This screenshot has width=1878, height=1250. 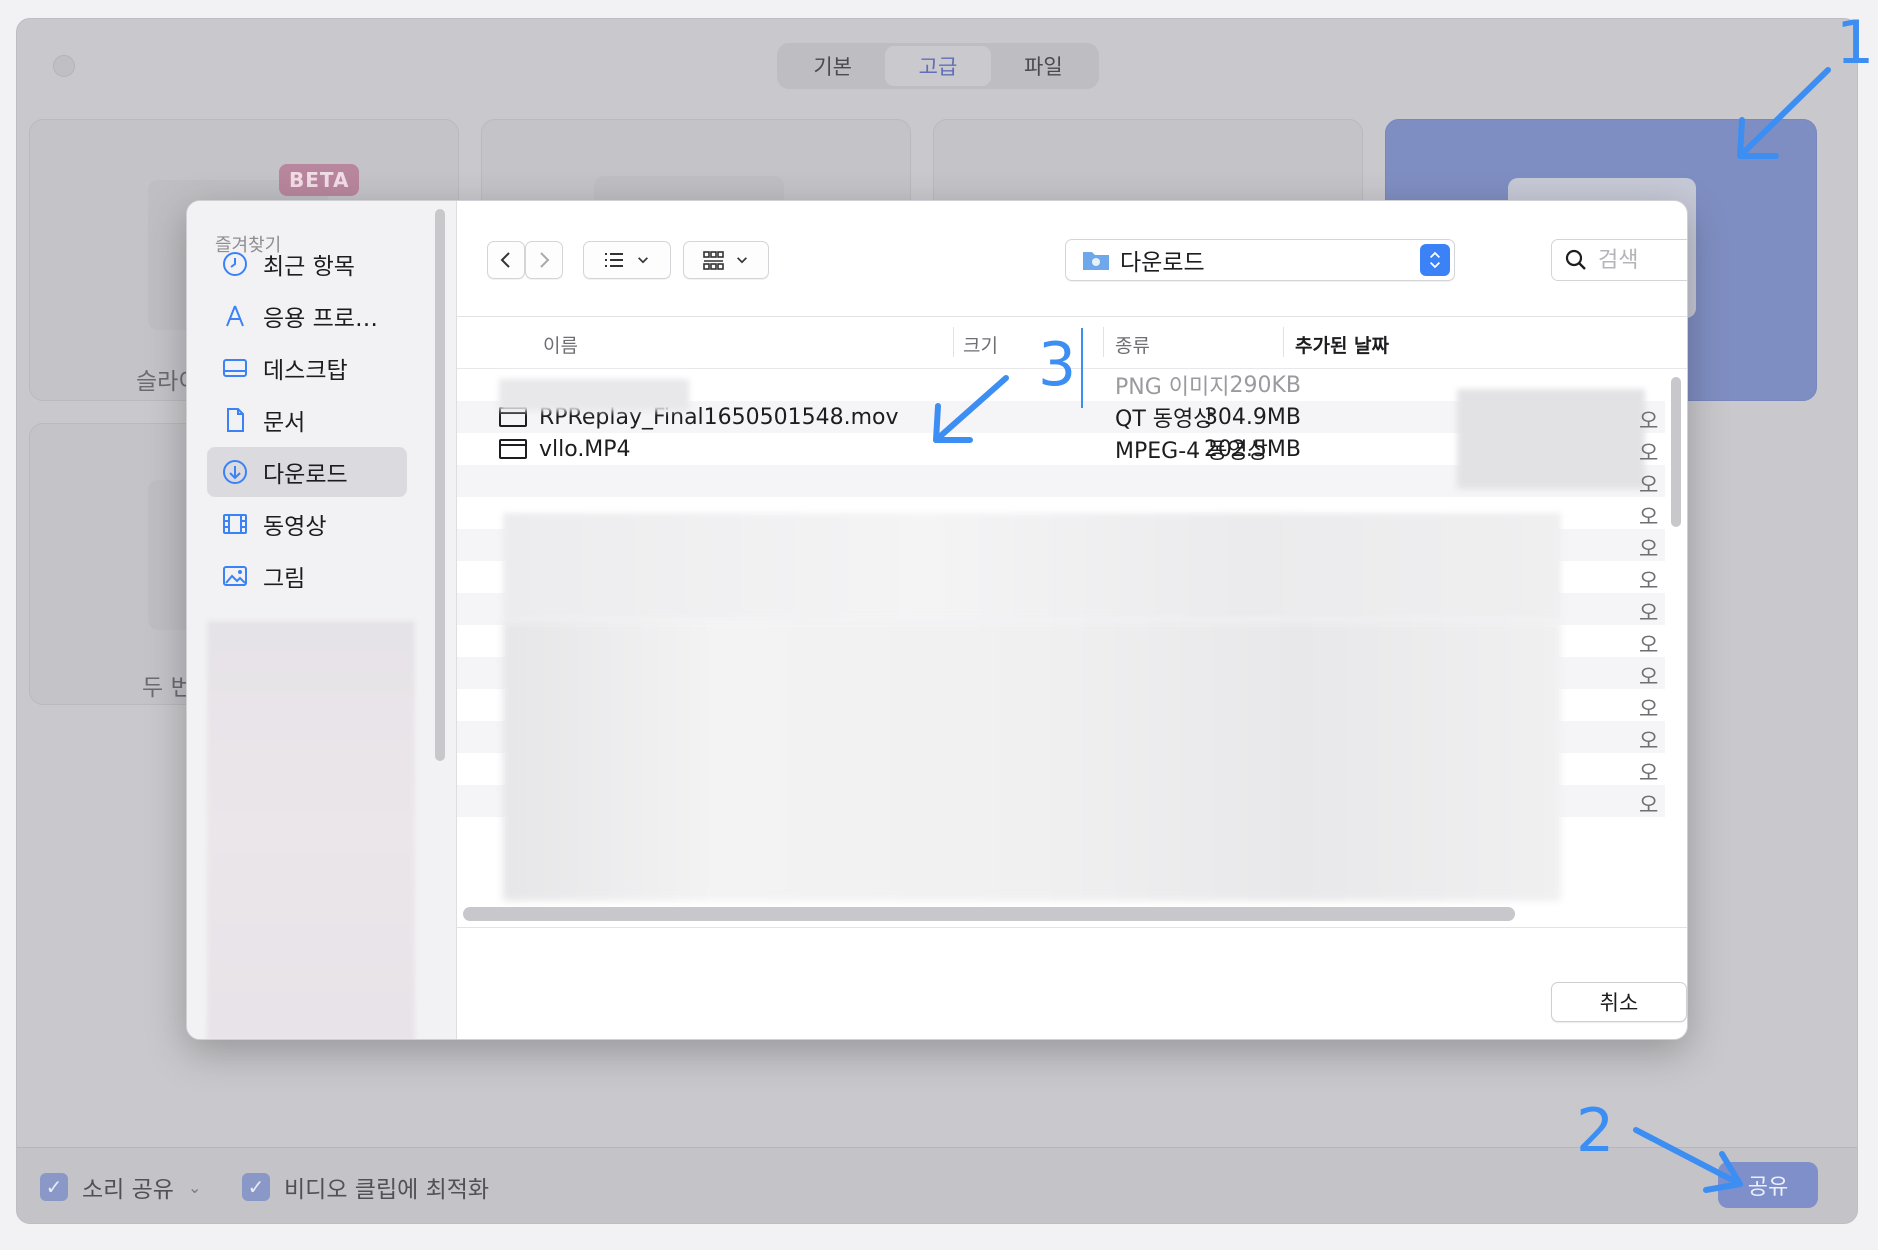 What do you see at coordinates (1575, 259) in the screenshot?
I see `search-icon` at bounding box center [1575, 259].